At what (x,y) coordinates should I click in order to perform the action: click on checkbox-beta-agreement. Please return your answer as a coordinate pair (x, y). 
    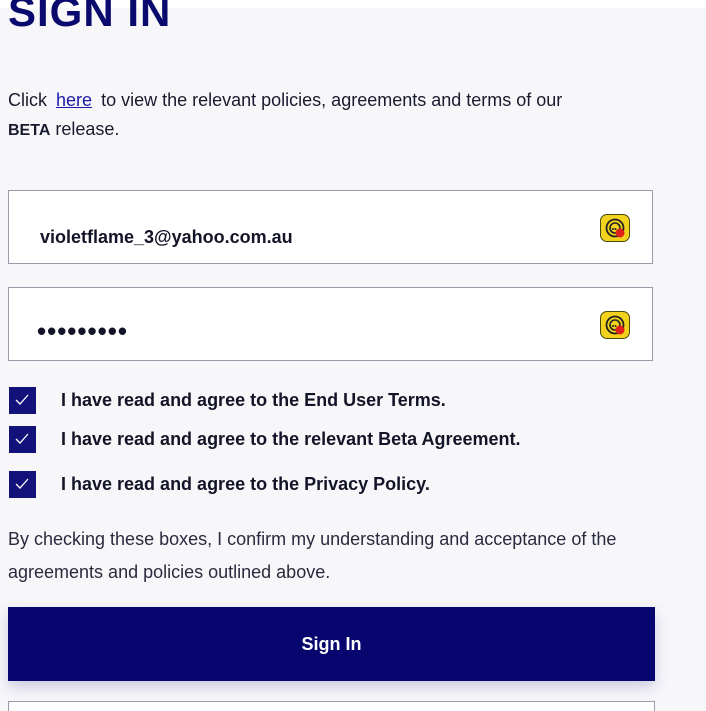
    Looking at the image, I should click on (22, 439).